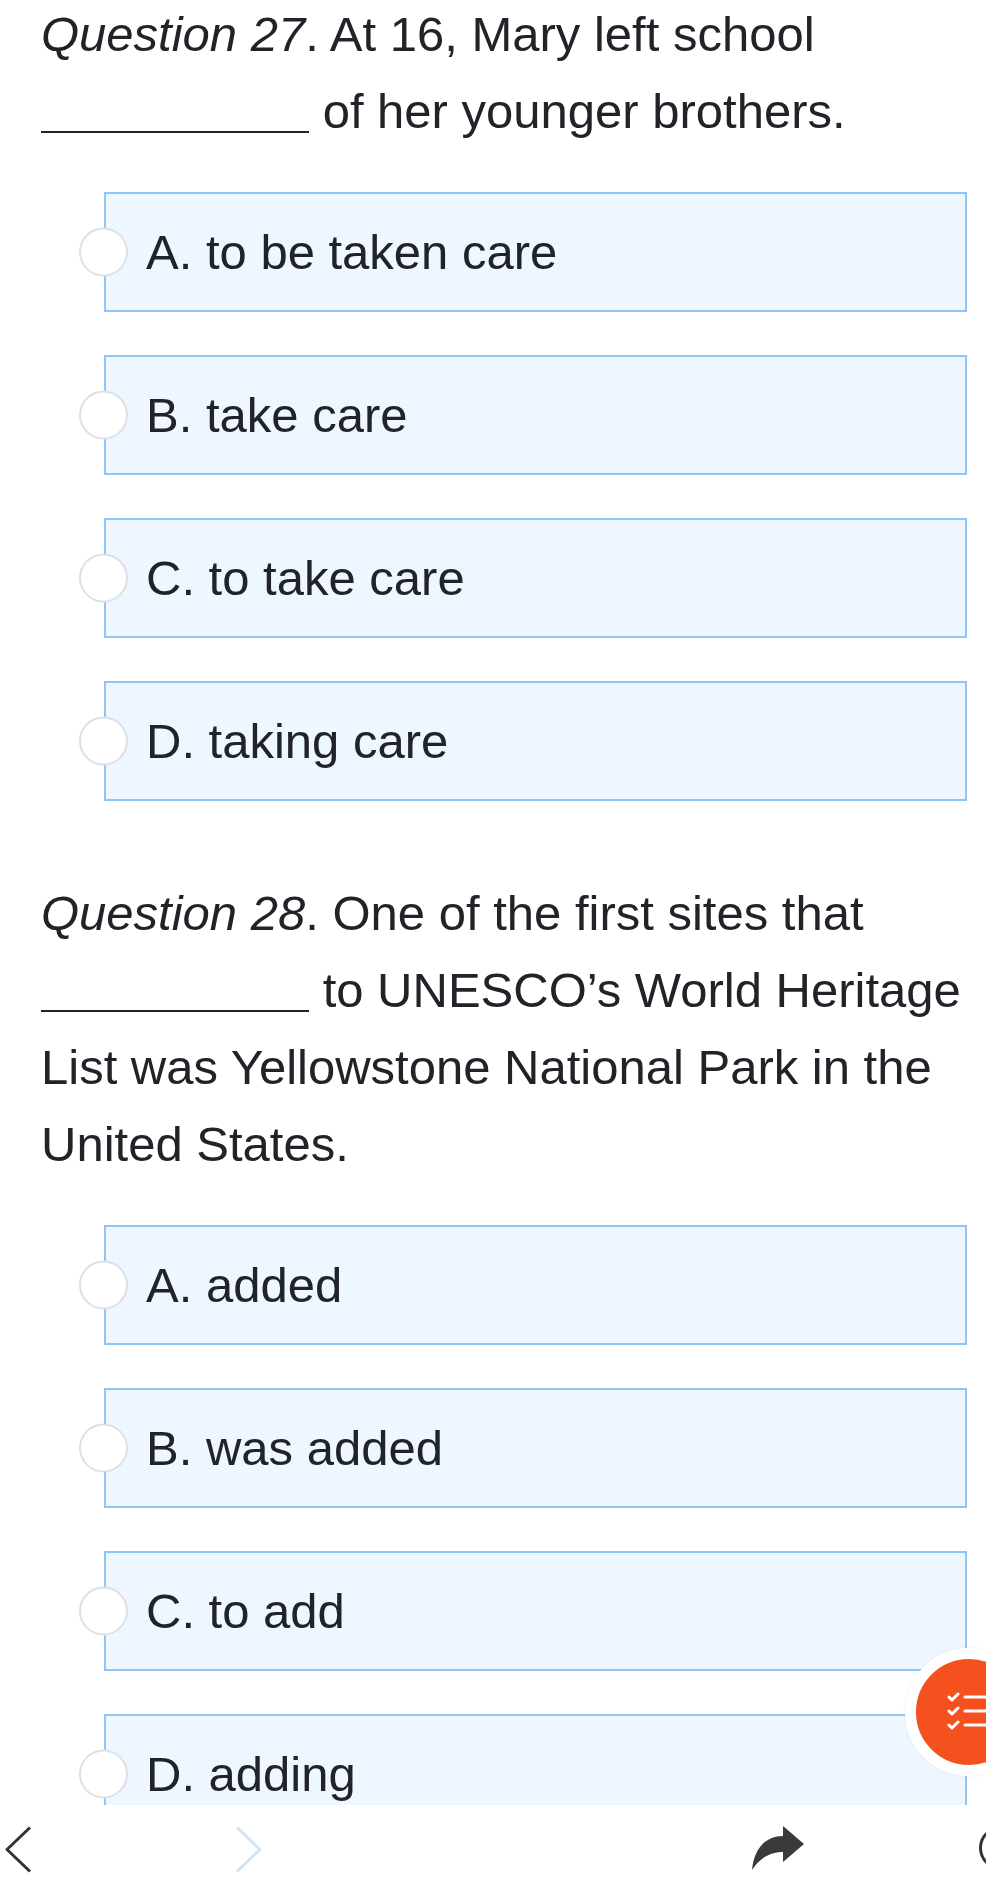 This screenshot has width=986, height=1878. I want to click on answer-option: C. to take care, so click(535, 578).